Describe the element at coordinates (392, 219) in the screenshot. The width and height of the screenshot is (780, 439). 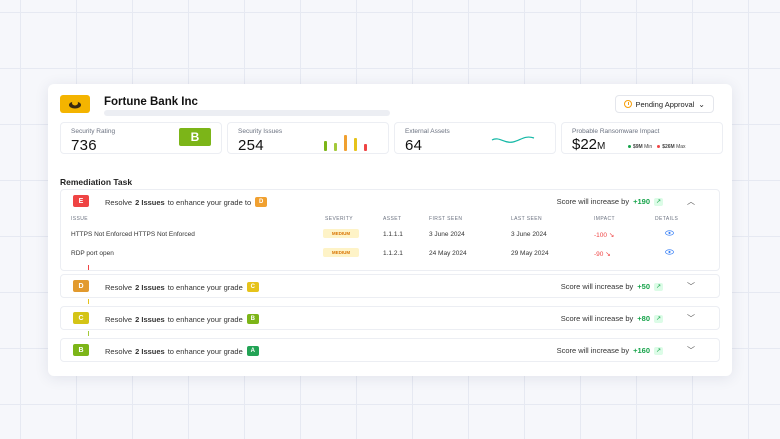
I see `col-asset: ASSET` at that location.